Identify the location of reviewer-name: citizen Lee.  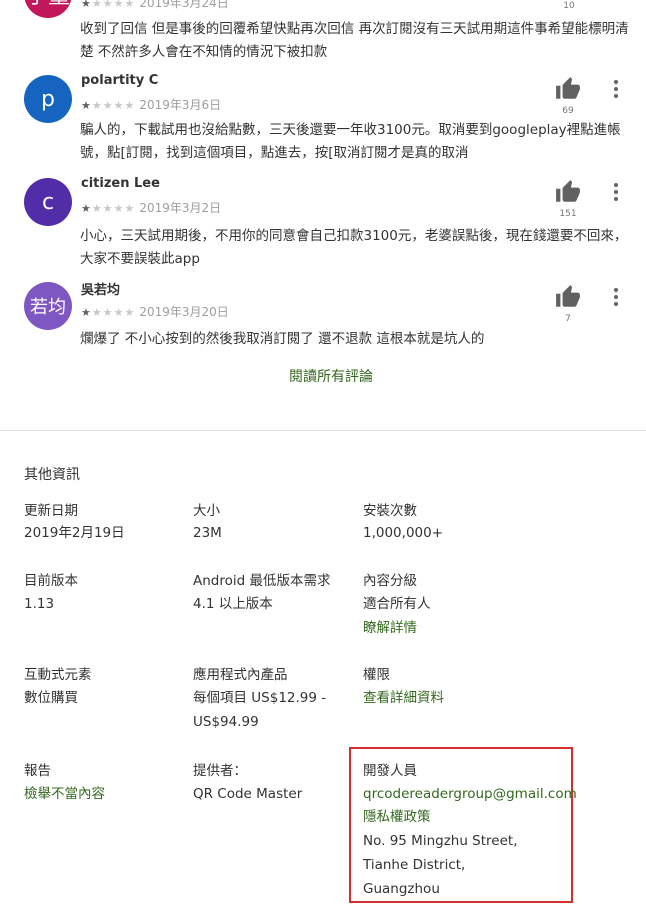
(120, 183).